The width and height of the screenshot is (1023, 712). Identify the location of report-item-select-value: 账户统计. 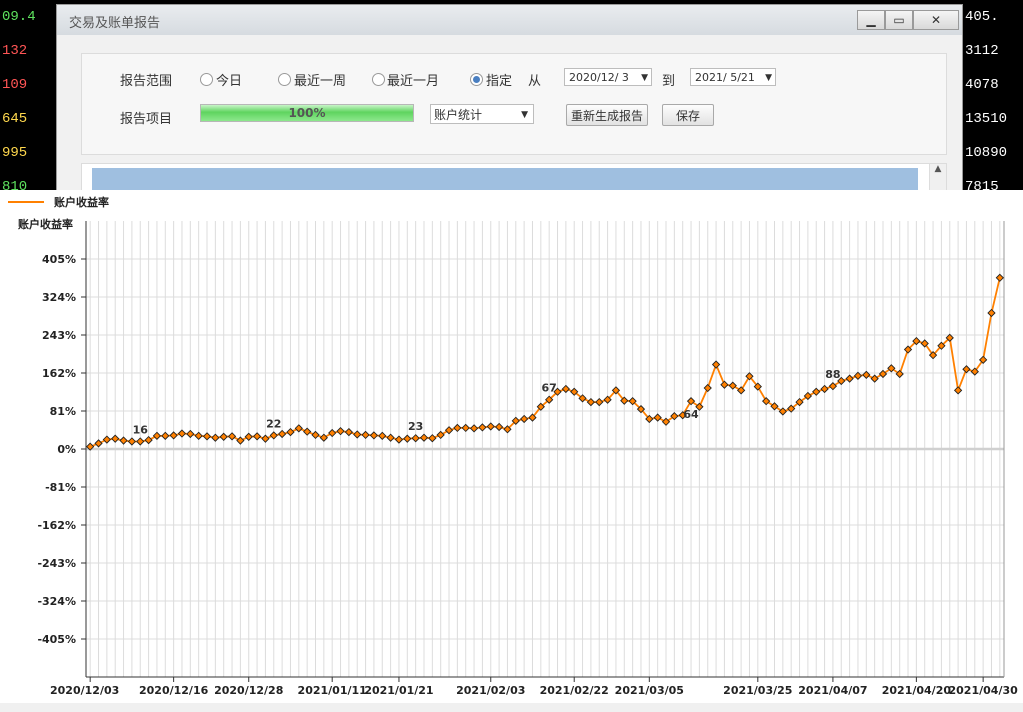
(458, 115).